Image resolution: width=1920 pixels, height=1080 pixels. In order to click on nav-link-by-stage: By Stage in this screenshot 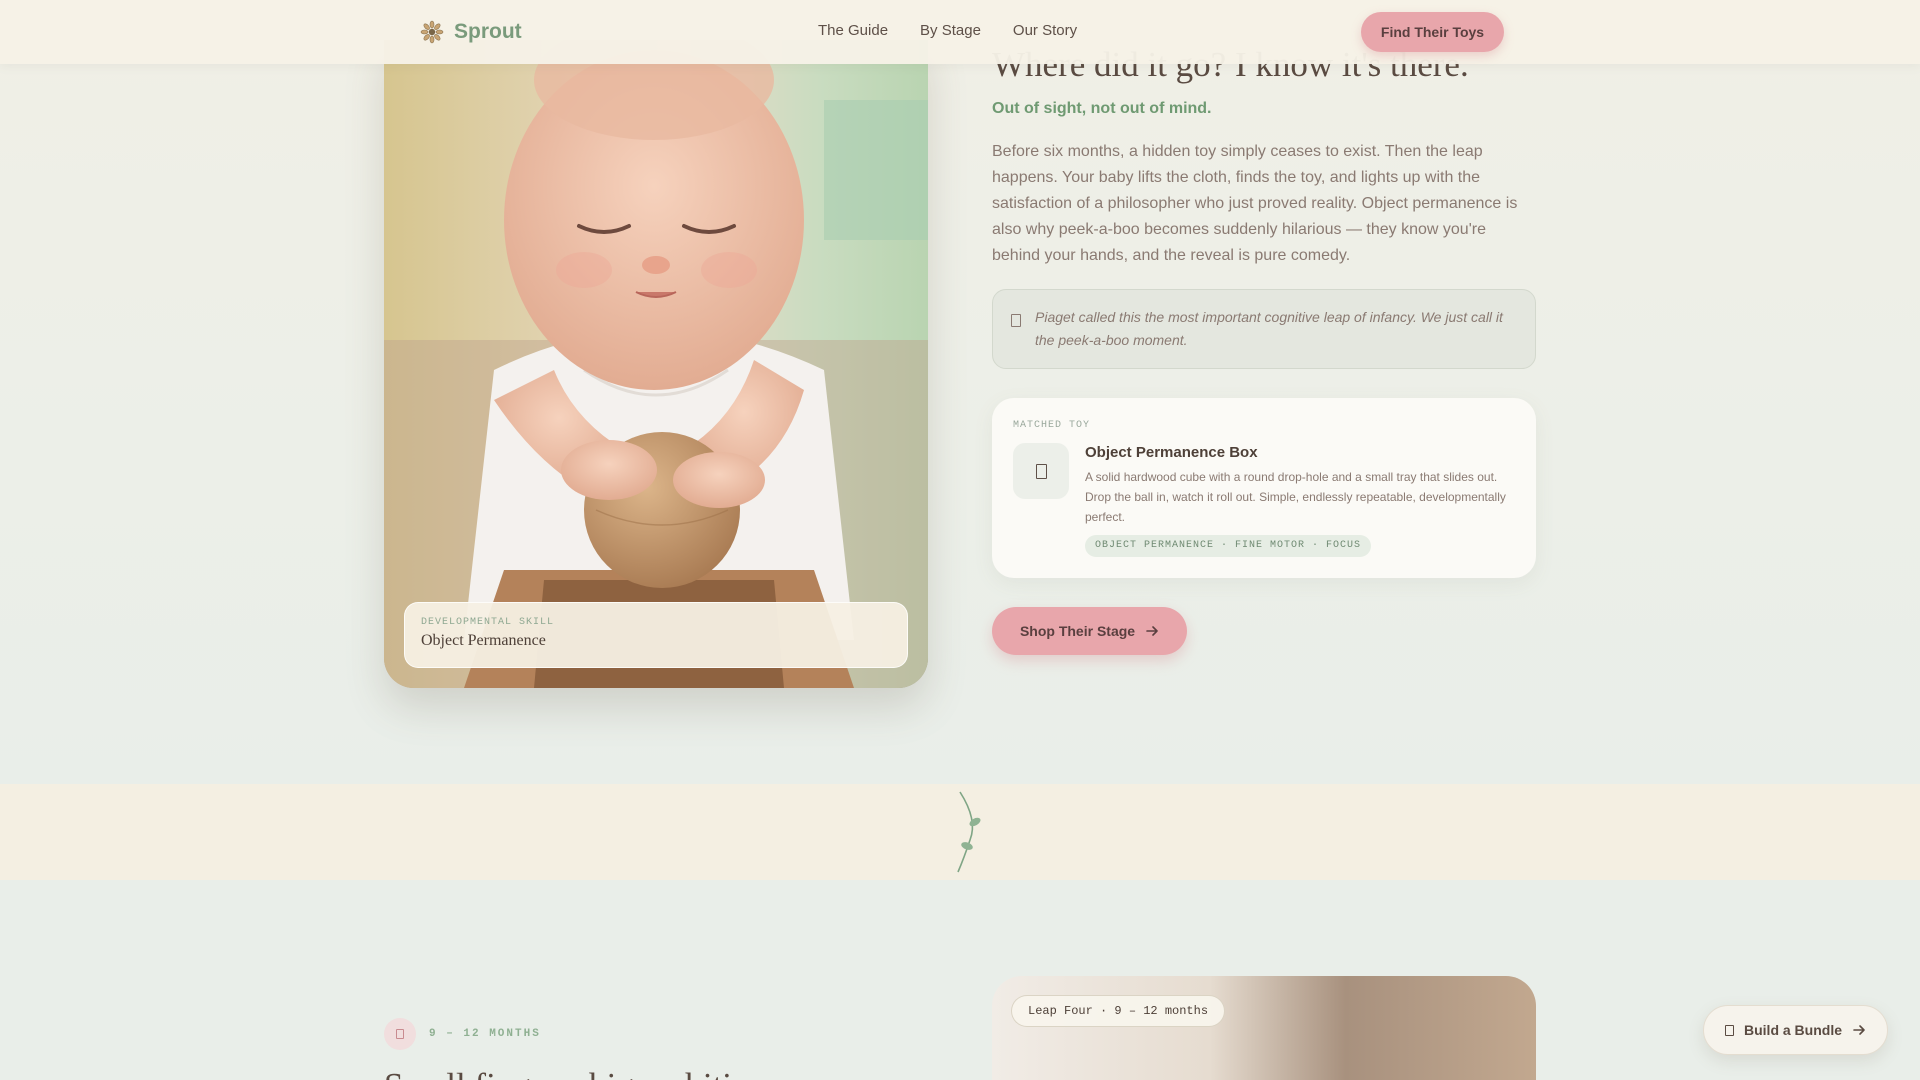, I will do `click(950, 30)`.